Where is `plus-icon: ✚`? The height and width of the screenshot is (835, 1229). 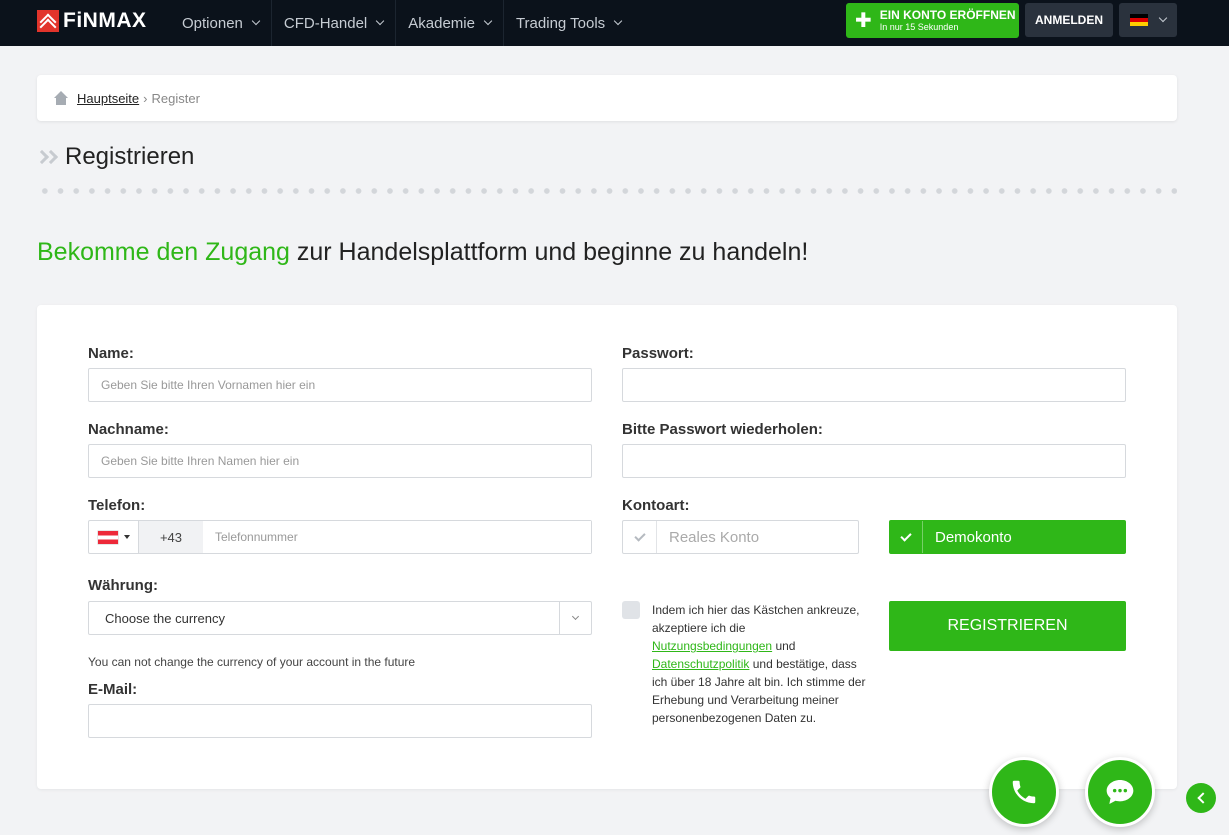 plus-icon: ✚ is located at coordinates (863, 20).